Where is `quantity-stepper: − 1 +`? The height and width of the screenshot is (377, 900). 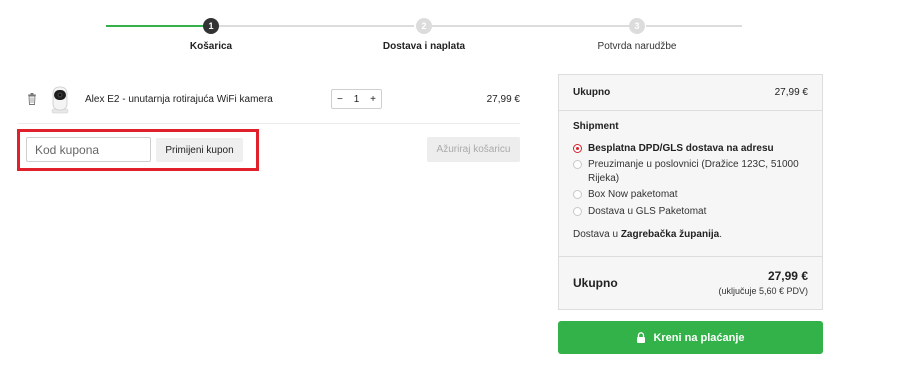
quantity-stepper: − 1 + is located at coordinates (356, 99).